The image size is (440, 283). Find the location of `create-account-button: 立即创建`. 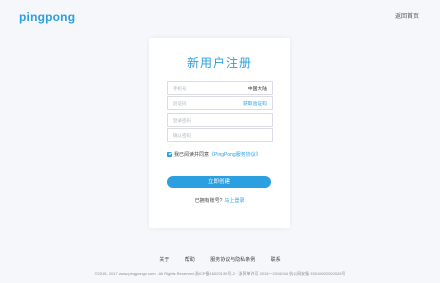

create-account-button: 立即创建 is located at coordinates (219, 182).